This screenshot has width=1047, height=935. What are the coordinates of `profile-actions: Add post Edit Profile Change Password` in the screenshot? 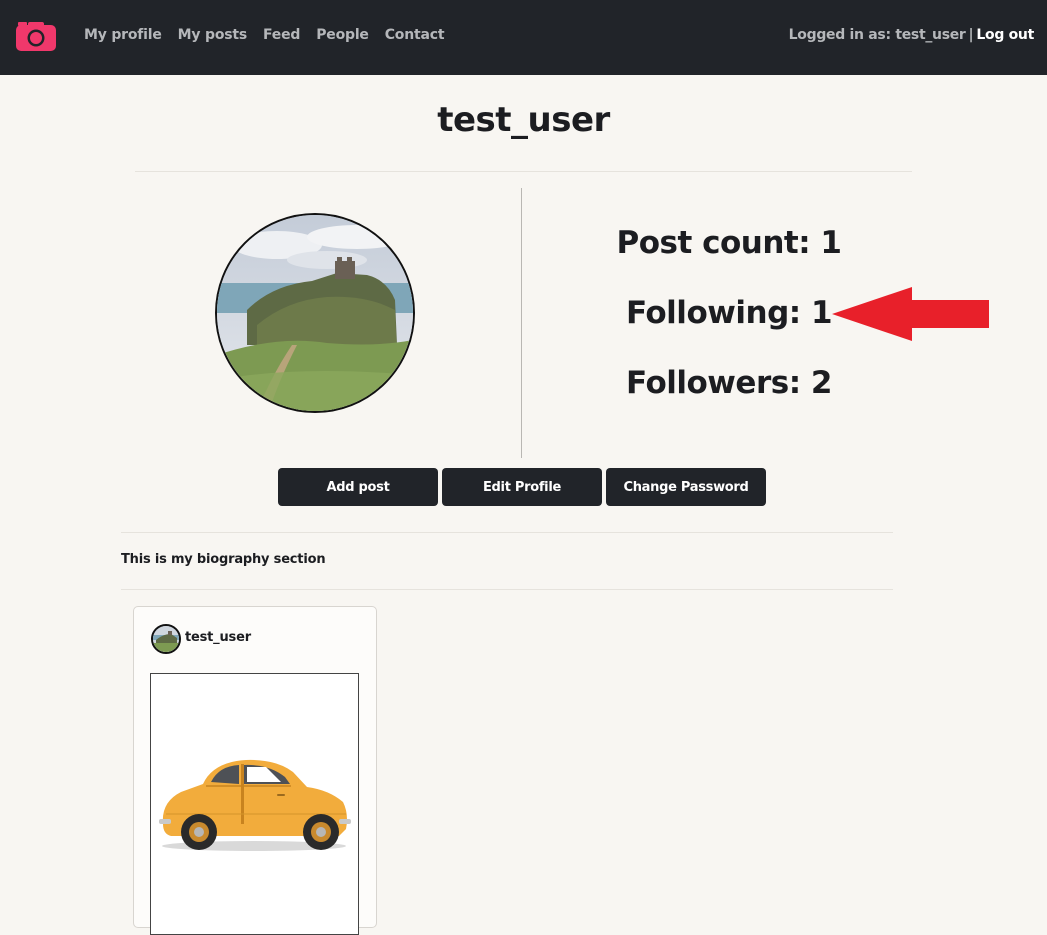 It's located at (522, 487).